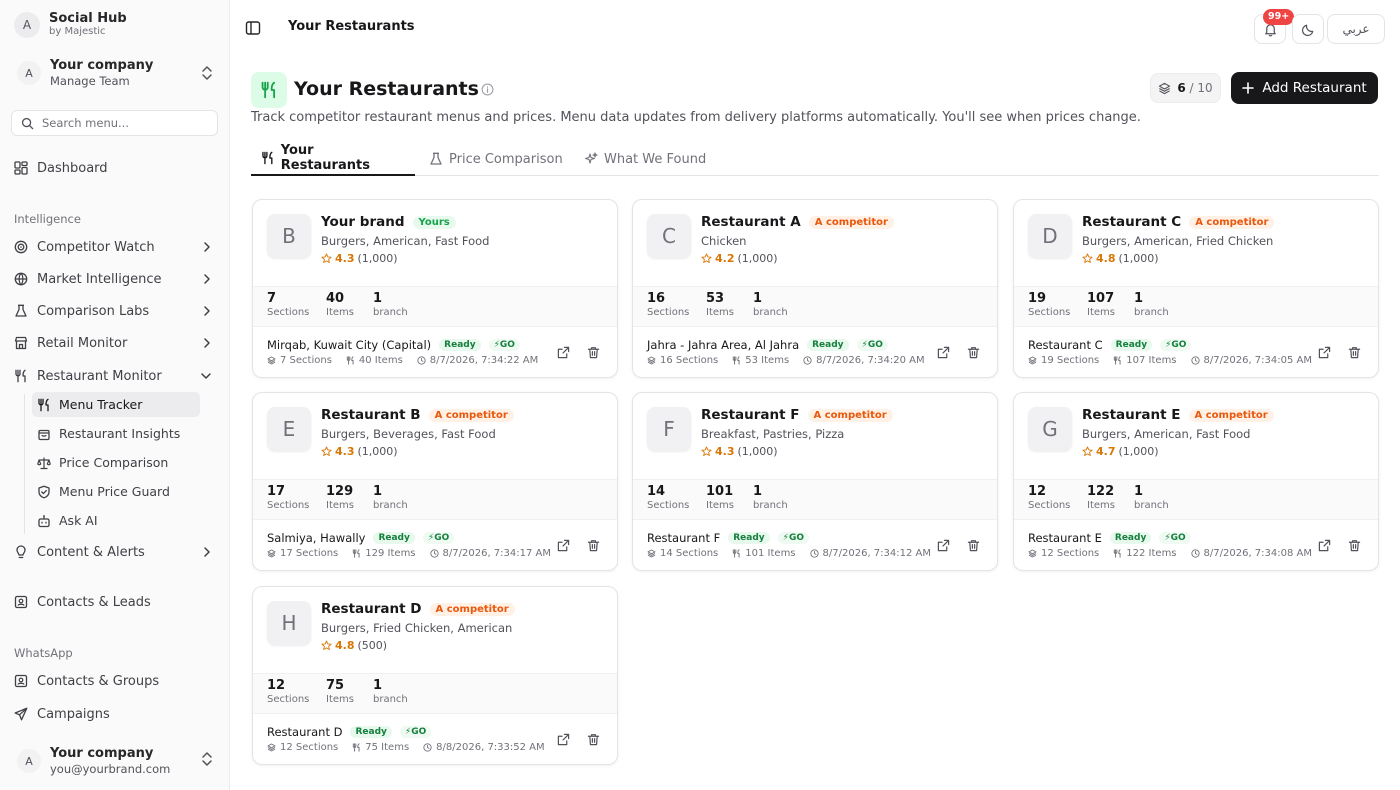 Image resolution: width=1400 pixels, height=790 pixels. Describe the element at coordinates (1185, 88) in the screenshot. I see `restaurant-count-badge: 6 / 10` at that location.